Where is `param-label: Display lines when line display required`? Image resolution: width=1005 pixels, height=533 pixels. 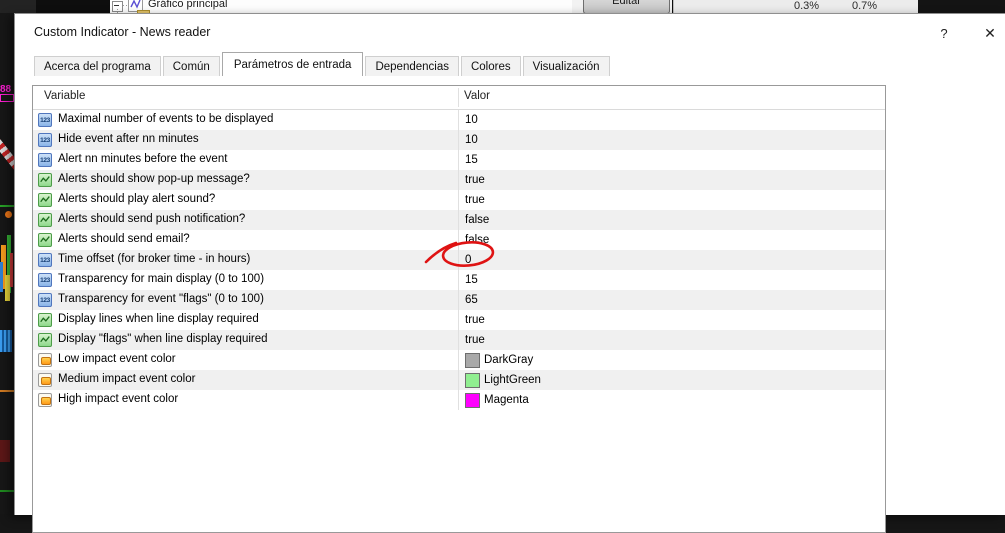
param-label: Display lines when line display required is located at coordinates (158, 319).